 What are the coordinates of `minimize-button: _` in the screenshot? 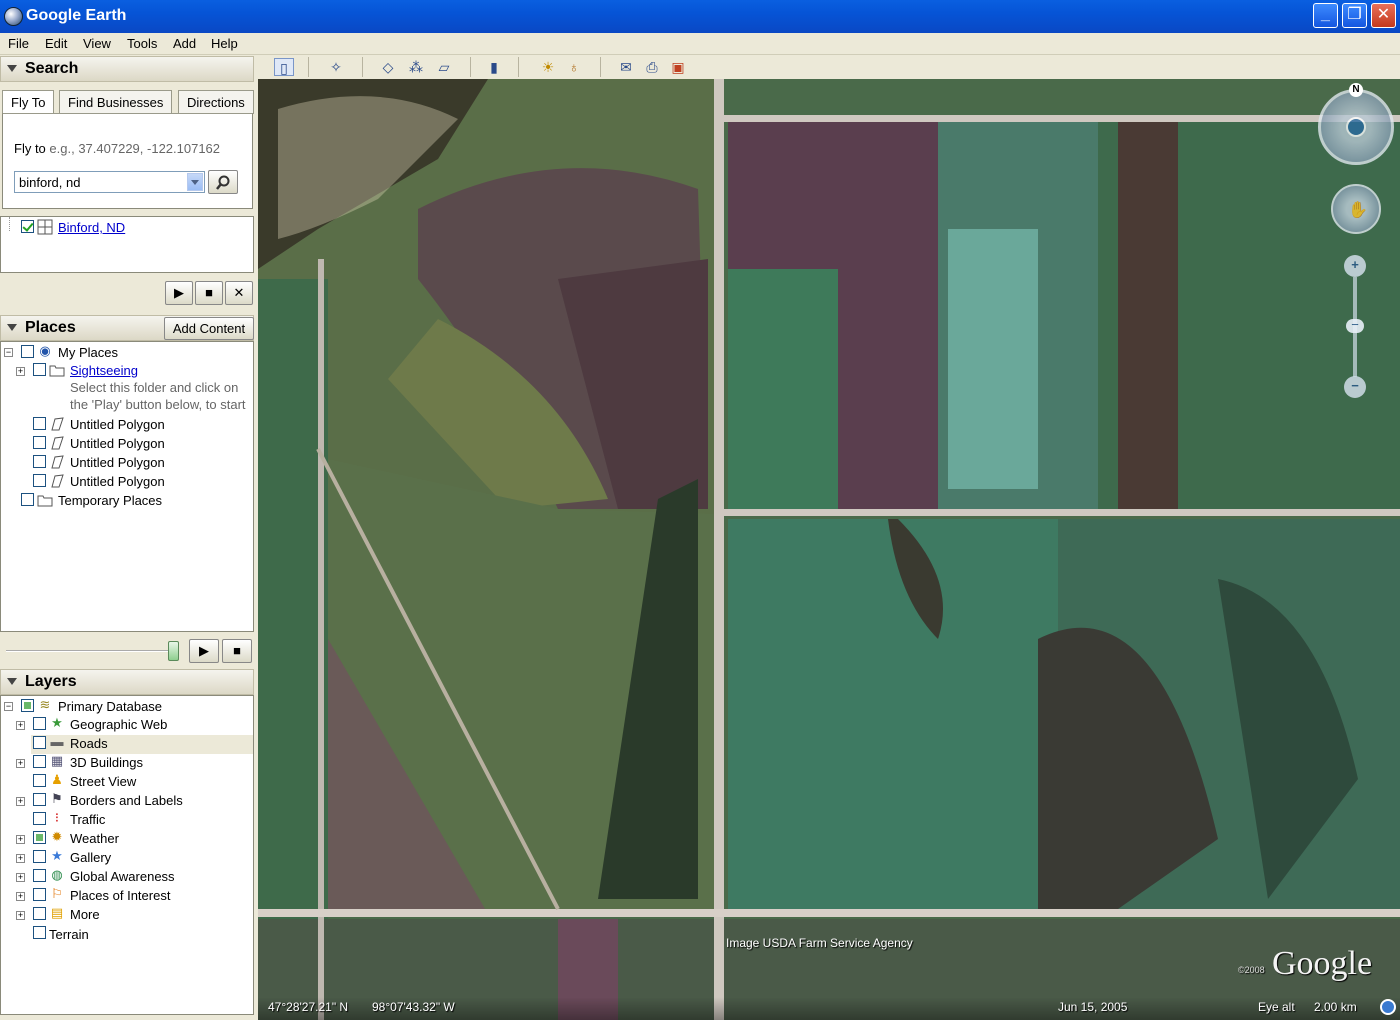 It's located at (1325, 15).